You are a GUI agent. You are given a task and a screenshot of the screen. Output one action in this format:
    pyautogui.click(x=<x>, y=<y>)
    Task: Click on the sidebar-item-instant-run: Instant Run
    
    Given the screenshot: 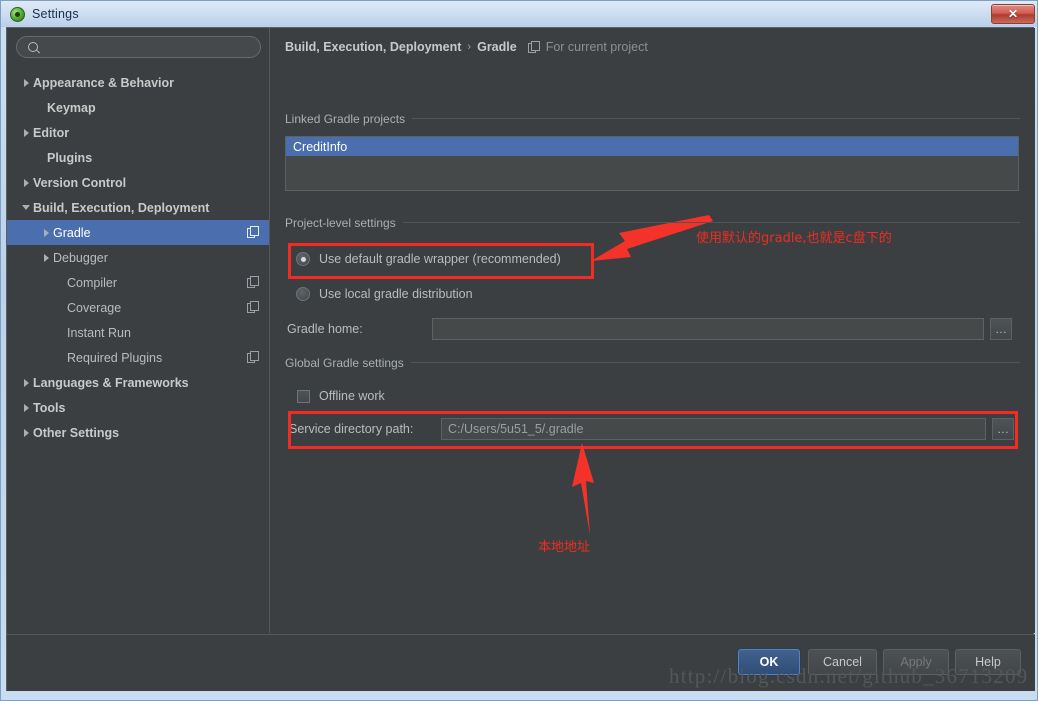 What is the action you would take?
    pyautogui.click(x=138, y=332)
    